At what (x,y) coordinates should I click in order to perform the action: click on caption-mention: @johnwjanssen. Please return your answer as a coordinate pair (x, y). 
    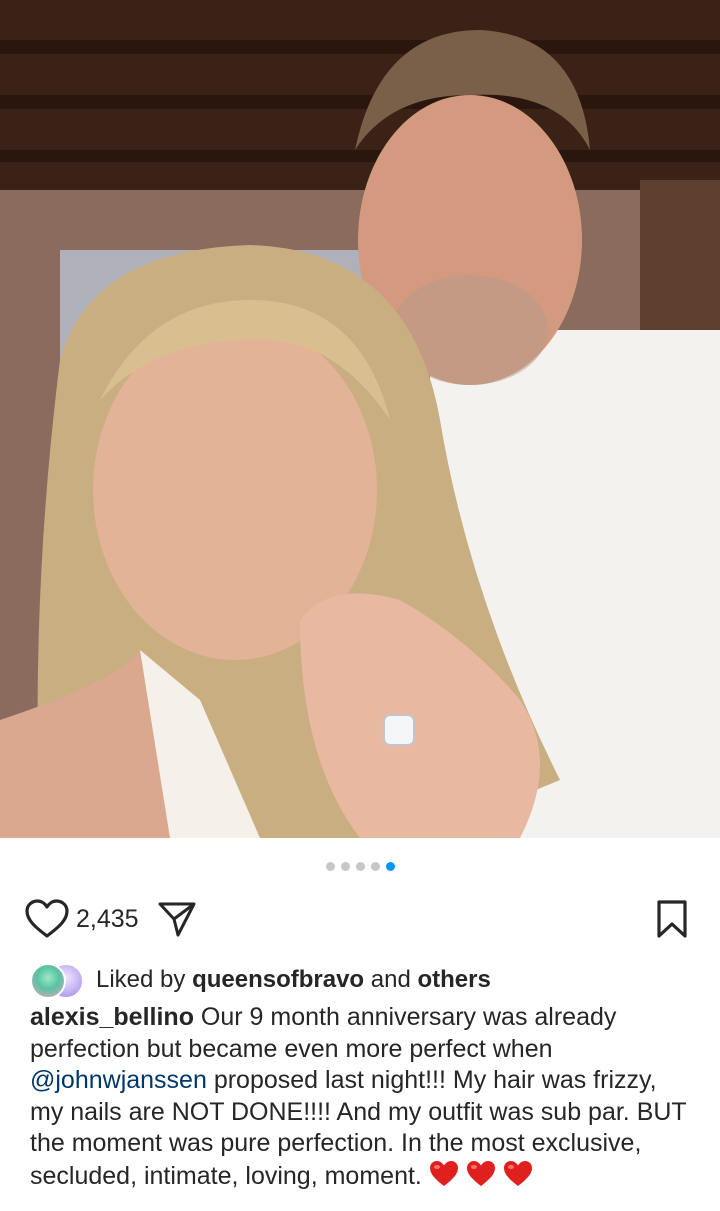
    Looking at the image, I should click on (118, 1080).